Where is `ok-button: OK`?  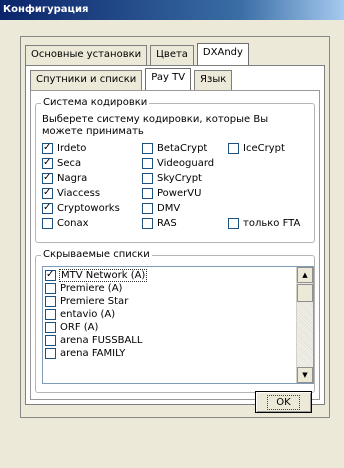 ok-button: OK is located at coordinates (283, 402).